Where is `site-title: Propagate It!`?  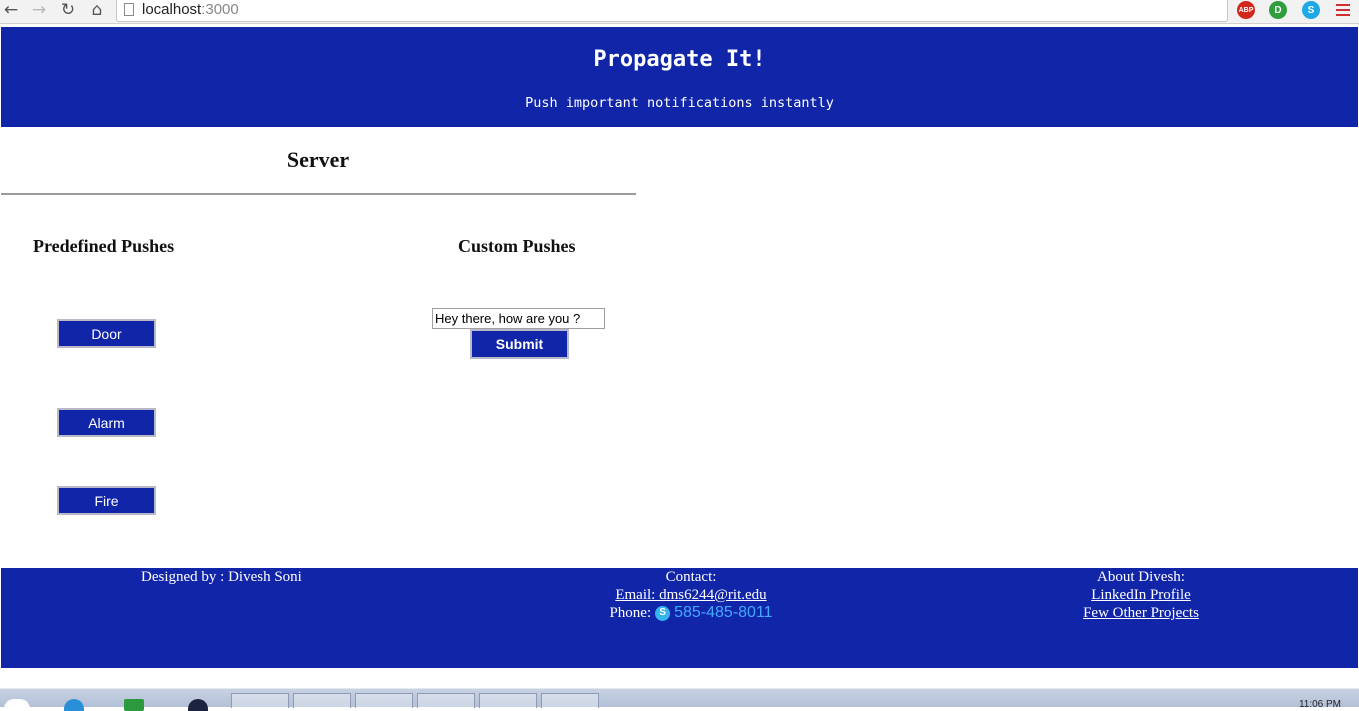
site-title: Propagate It! is located at coordinates (679, 59).